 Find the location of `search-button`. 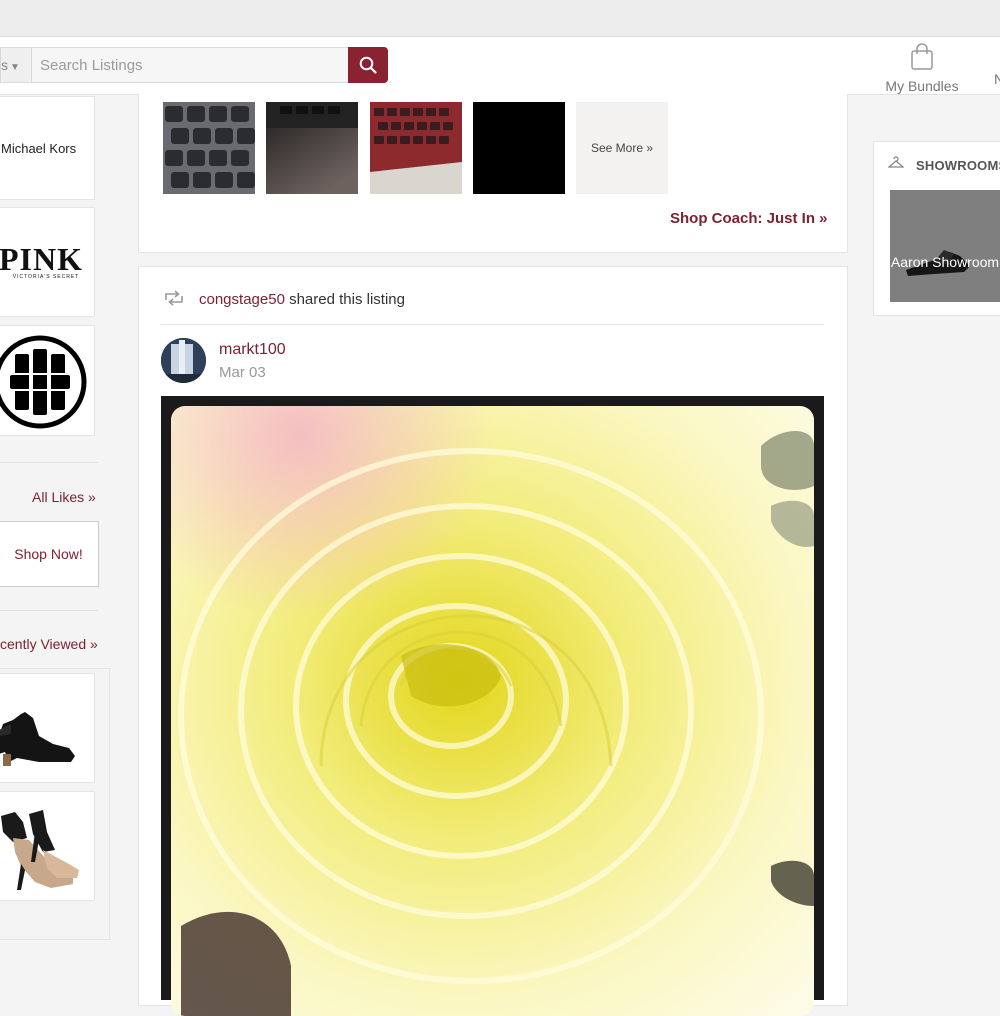

search-button is located at coordinates (368, 65).